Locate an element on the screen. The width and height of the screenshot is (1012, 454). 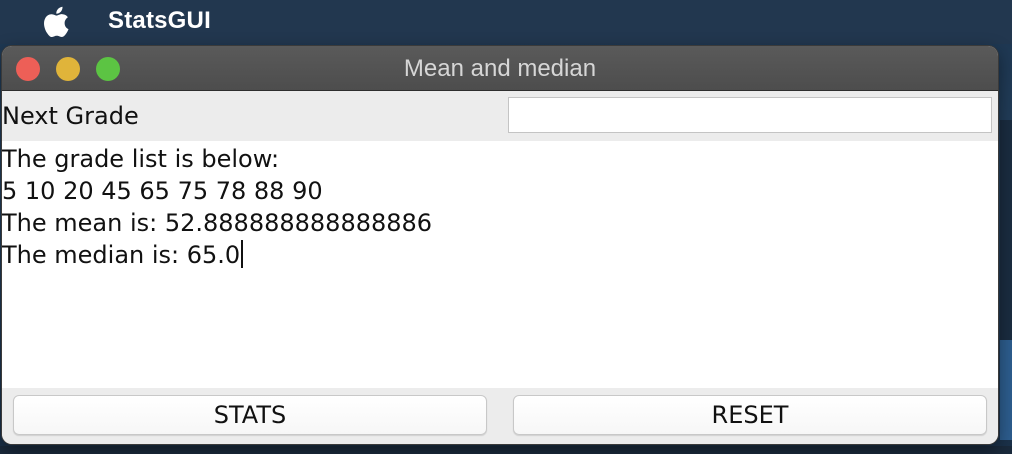
output-line-heading: The grade list is below: is located at coordinates (141, 159).